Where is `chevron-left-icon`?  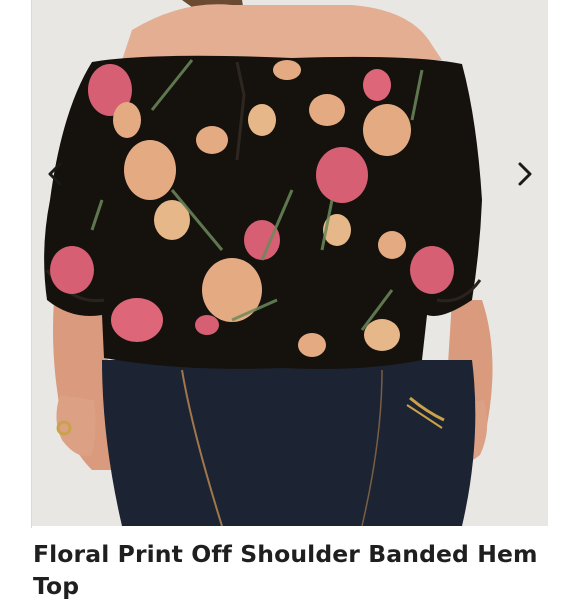
chevron-left-icon is located at coordinates (55, 174).